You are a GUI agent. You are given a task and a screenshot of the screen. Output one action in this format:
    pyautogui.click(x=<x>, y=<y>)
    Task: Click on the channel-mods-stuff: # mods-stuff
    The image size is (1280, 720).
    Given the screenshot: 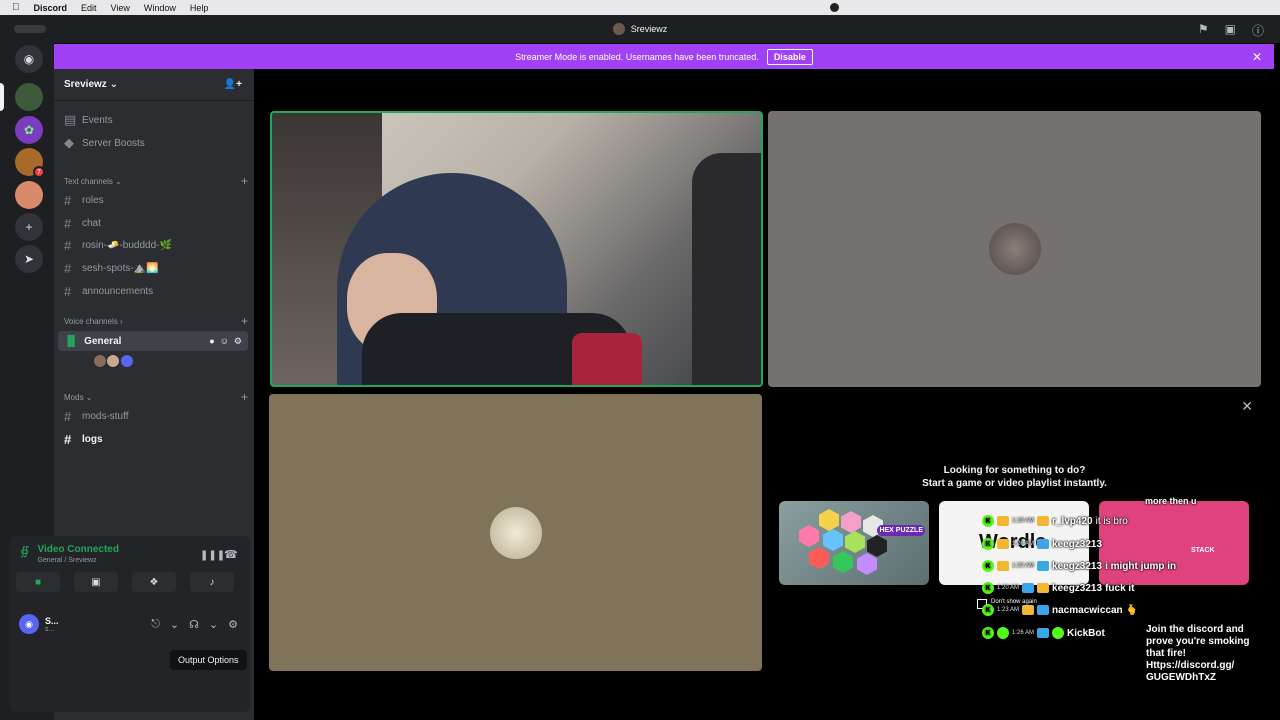 What is the action you would take?
    pyautogui.click(x=152, y=416)
    